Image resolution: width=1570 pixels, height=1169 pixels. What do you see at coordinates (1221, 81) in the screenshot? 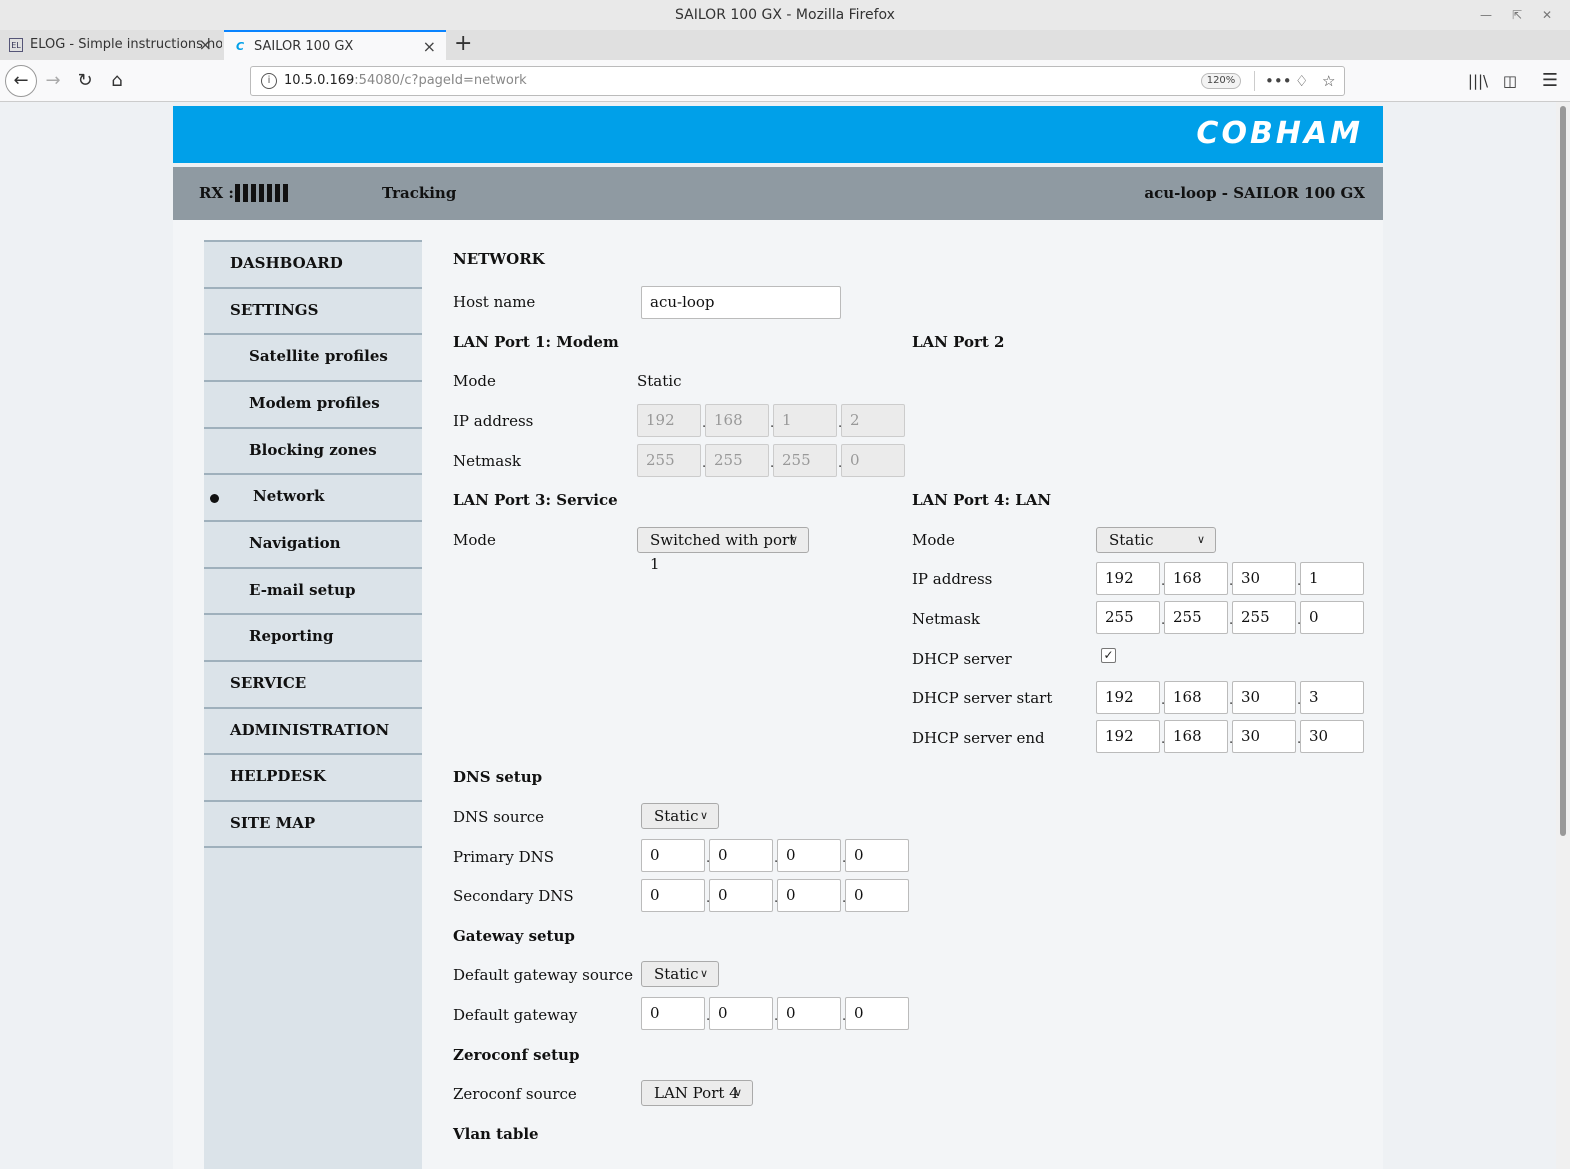
I see `zoom-level-badge: 120%` at bounding box center [1221, 81].